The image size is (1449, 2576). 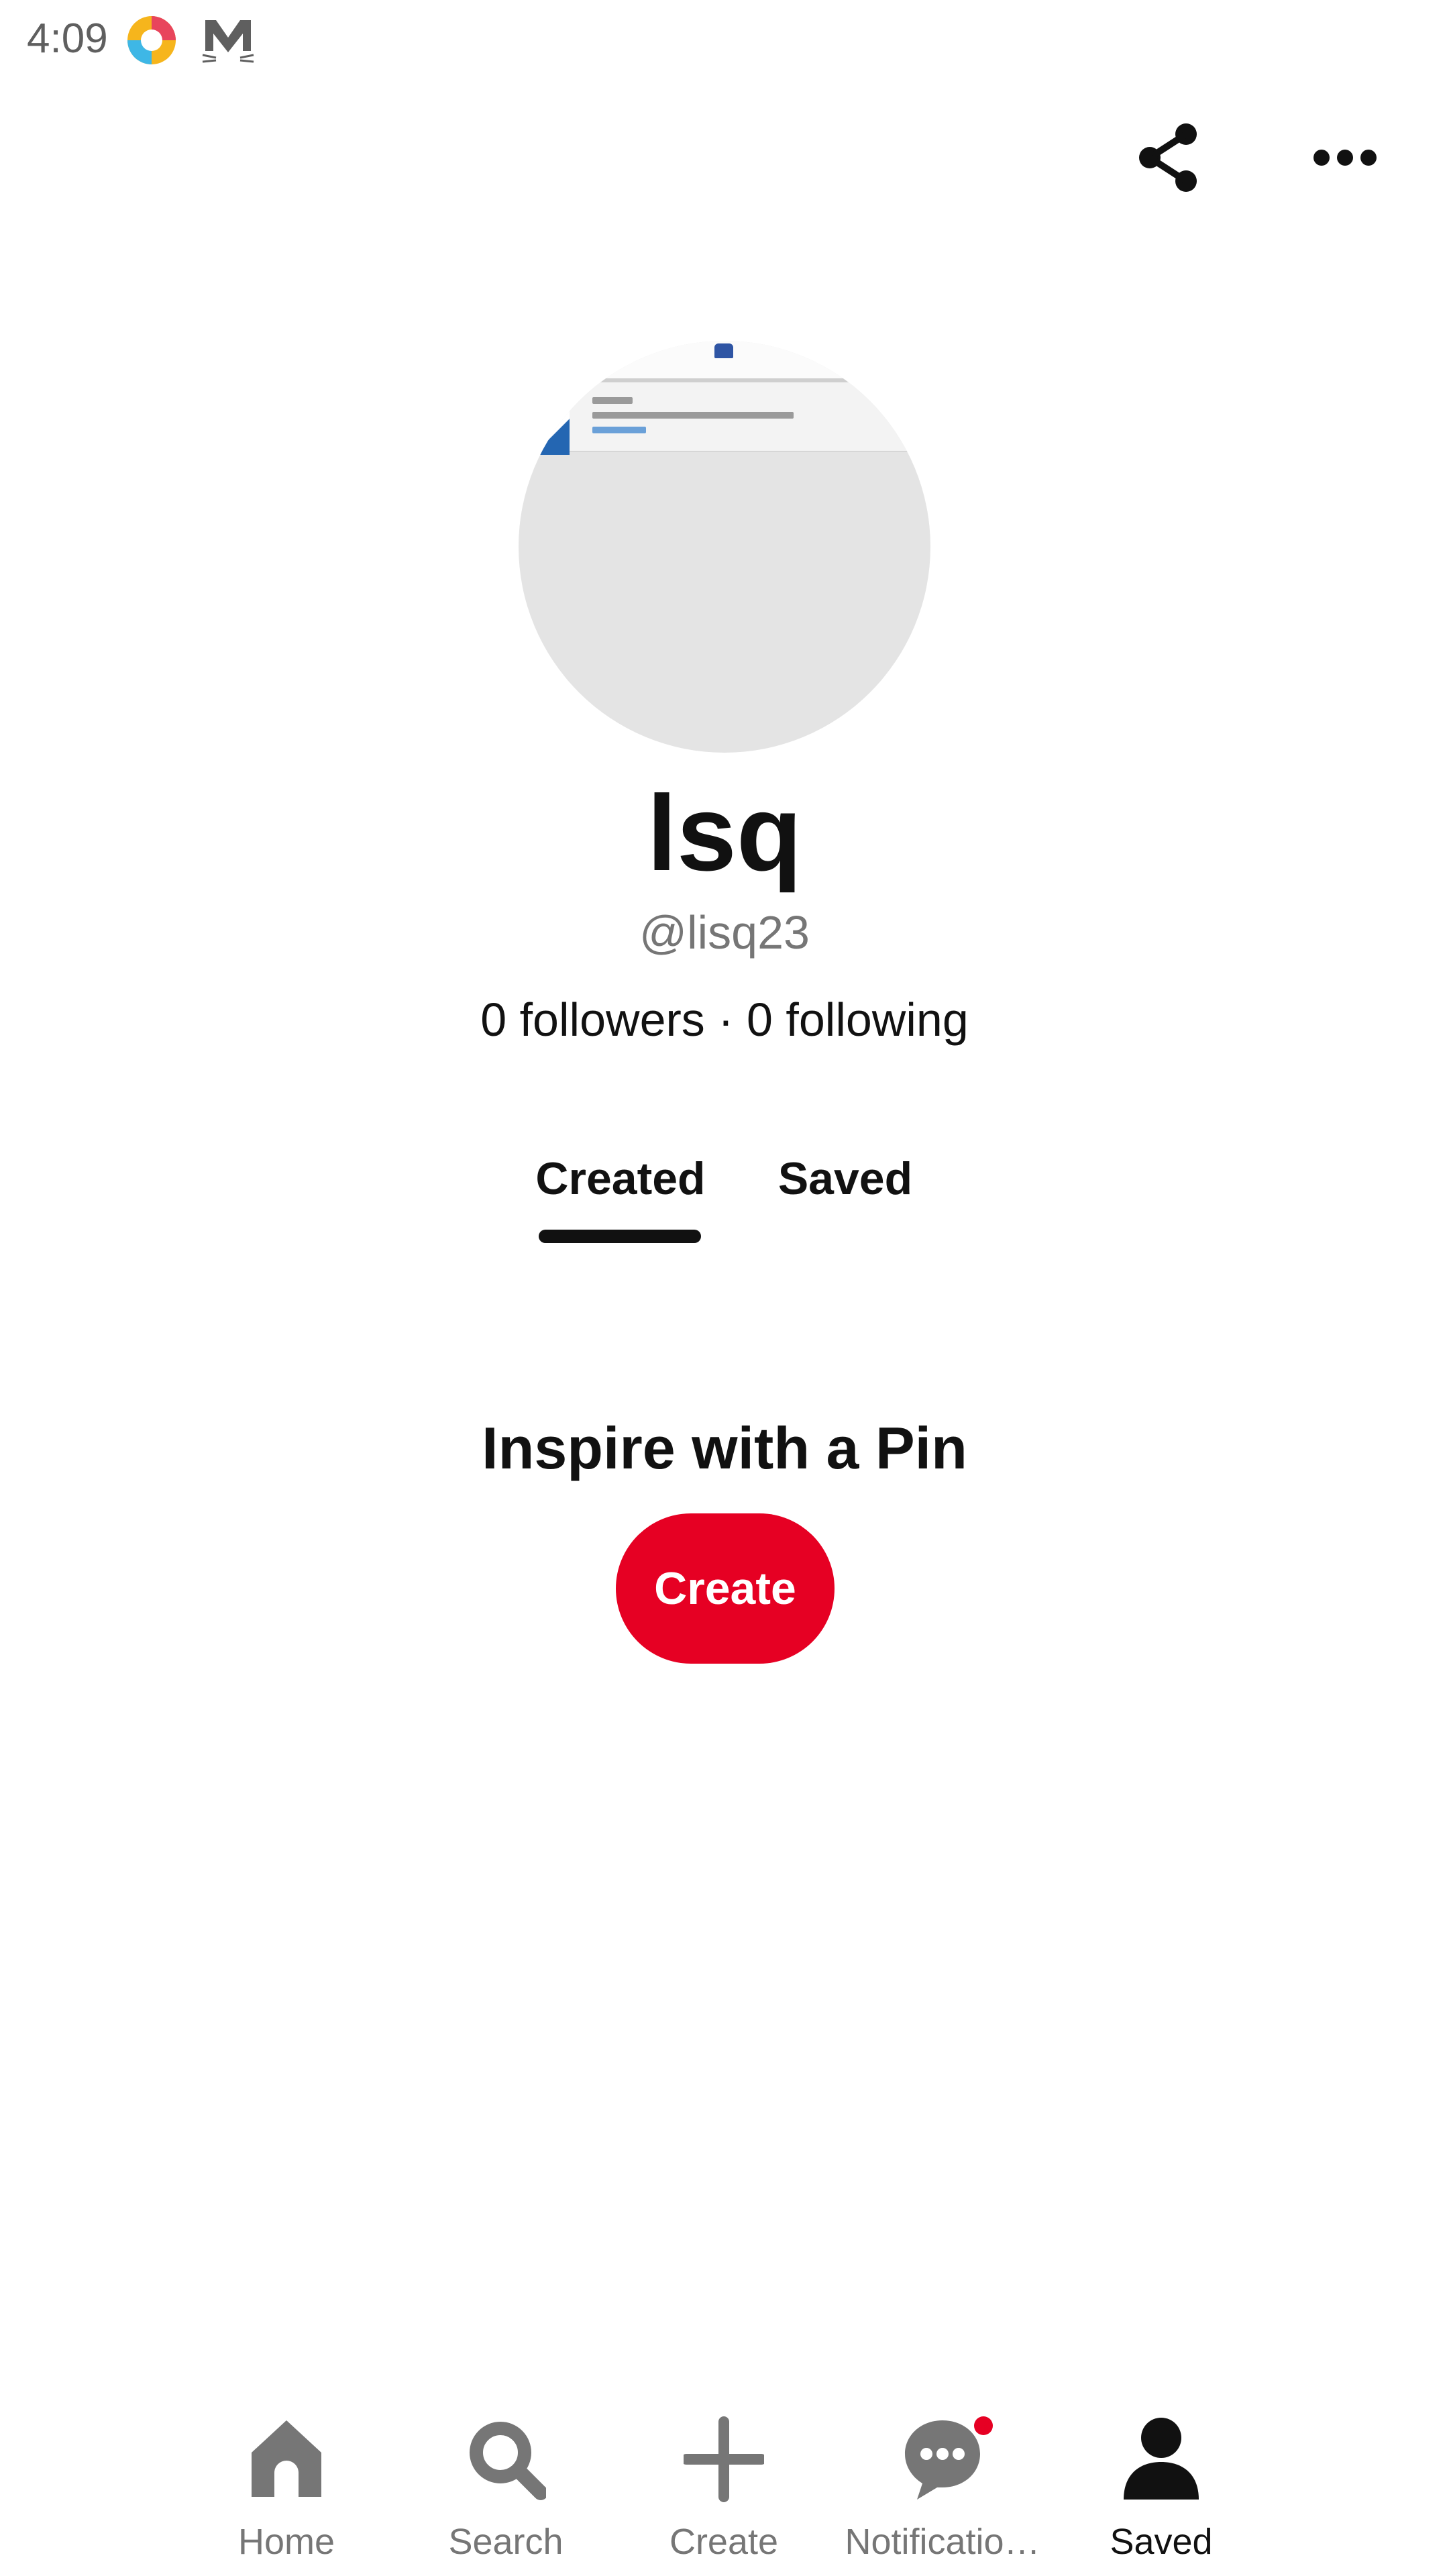 I want to click on status-time: 4:09, so click(x=67, y=38).